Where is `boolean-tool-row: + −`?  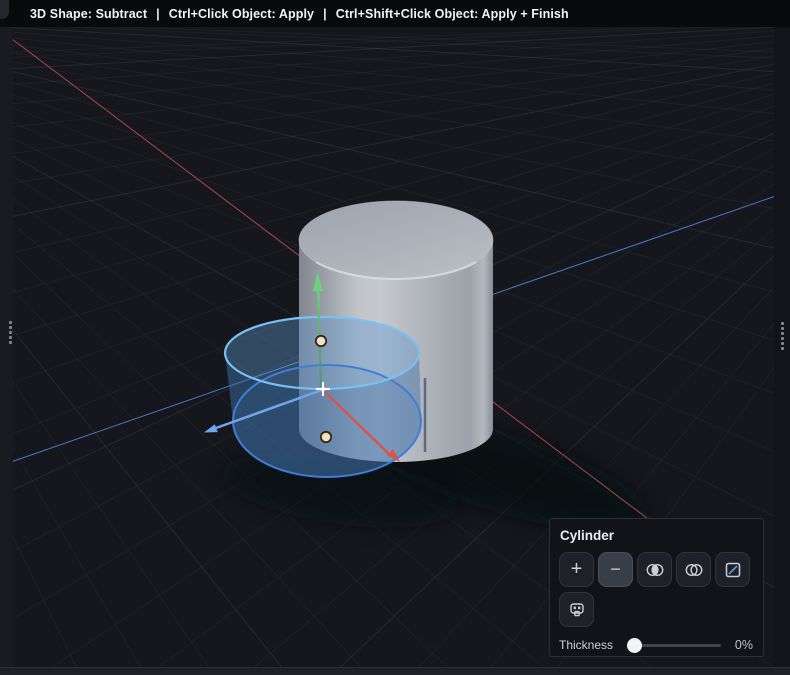 boolean-tool-row: + − is located at coordinates (656, 569).